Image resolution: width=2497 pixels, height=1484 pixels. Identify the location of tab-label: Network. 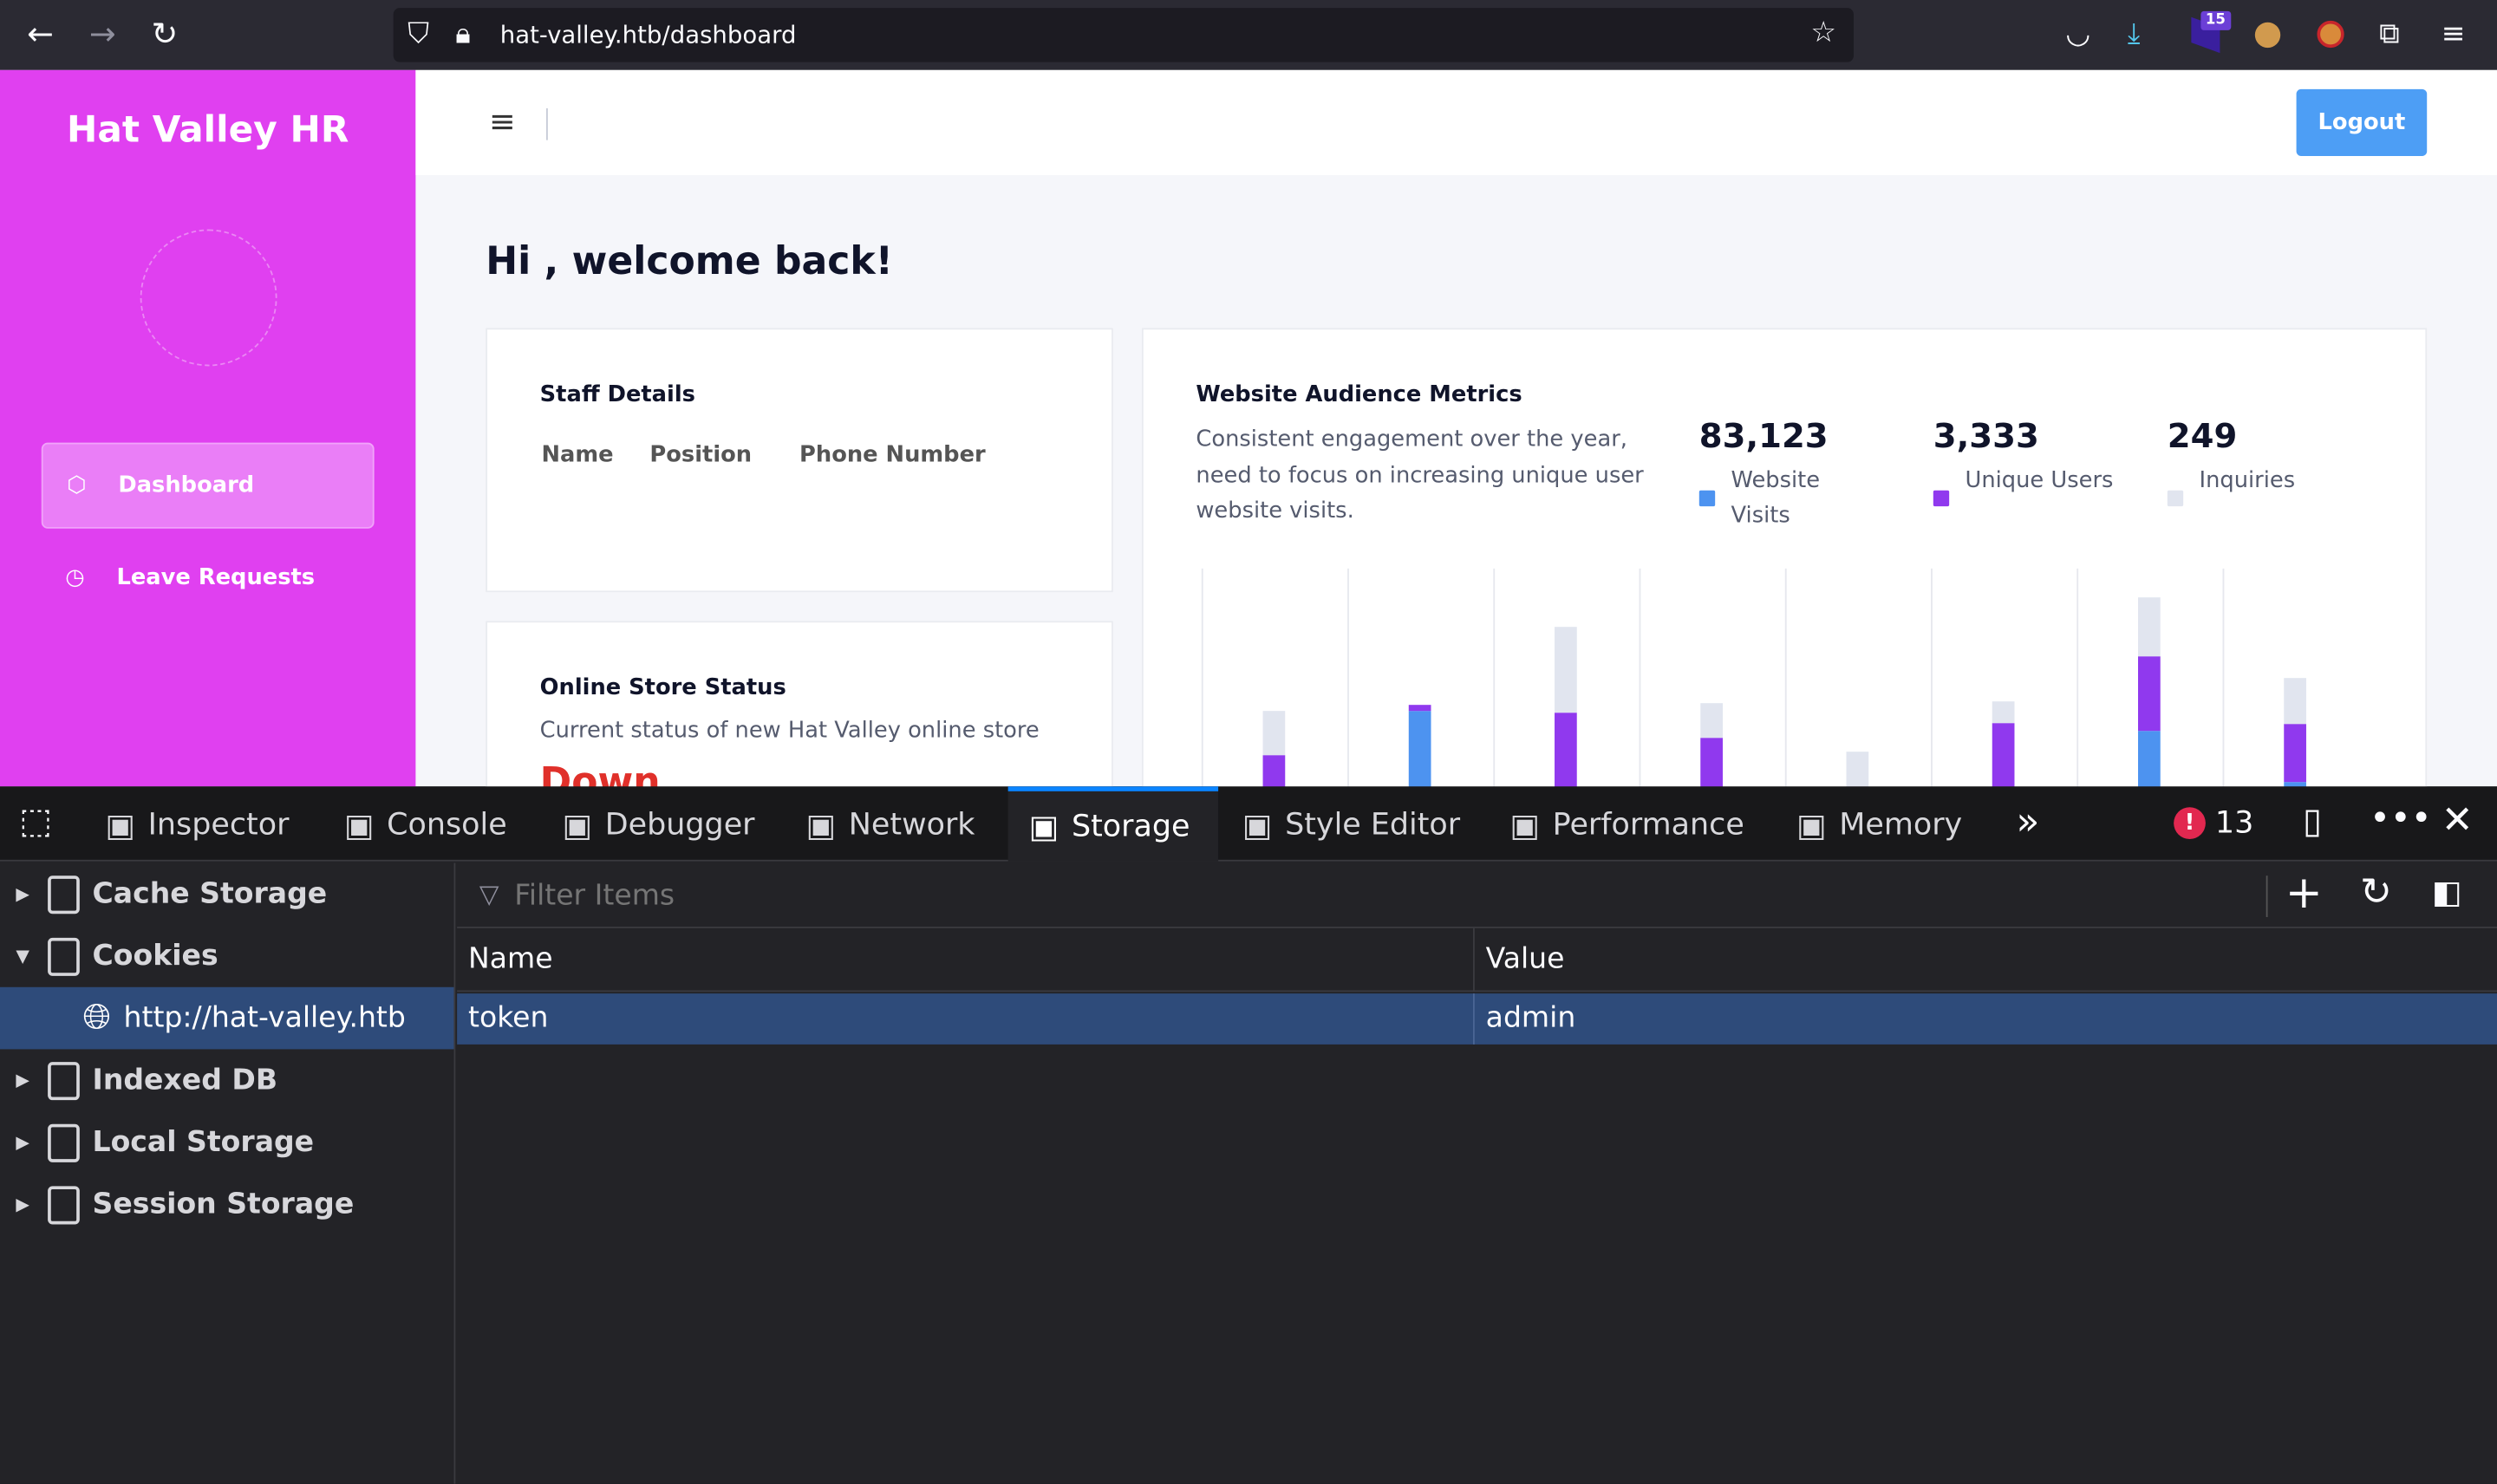
(911, 824).